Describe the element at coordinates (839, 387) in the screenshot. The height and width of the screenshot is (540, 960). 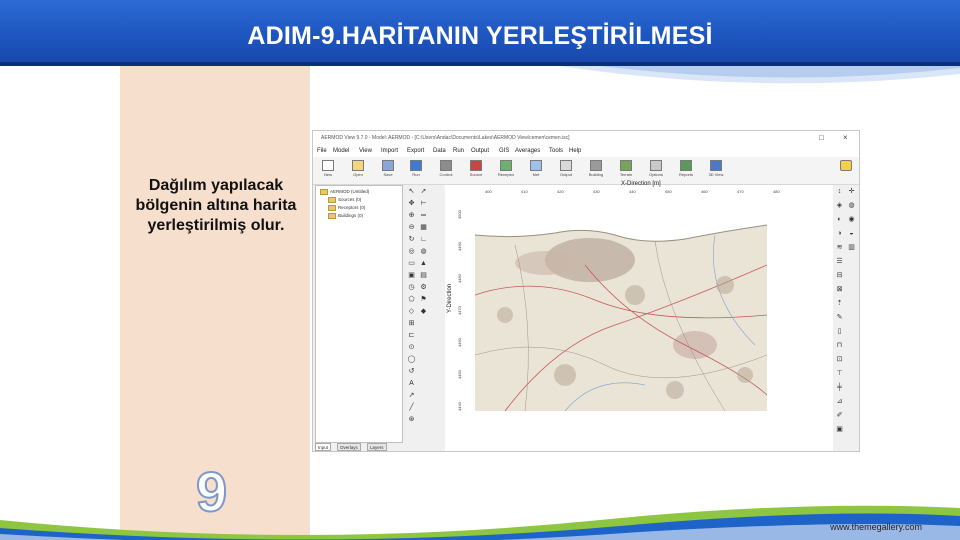
I see `distribute-icon: ╪` at that location.